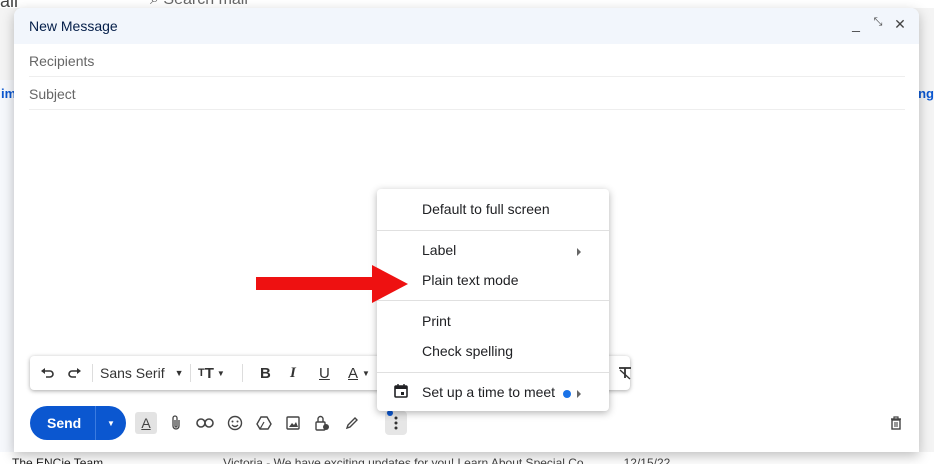  What do you see at coordinates (896, 423) in the screenshot?
I see `discard-draft-icon` at bounding box center [896, 423].